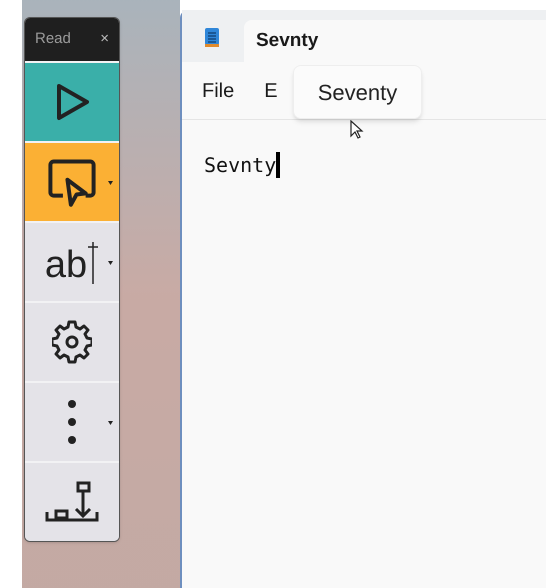 This screenshot has width=546, height=588. I want to click on tray-down-arrow-icon, so click(72, 502).